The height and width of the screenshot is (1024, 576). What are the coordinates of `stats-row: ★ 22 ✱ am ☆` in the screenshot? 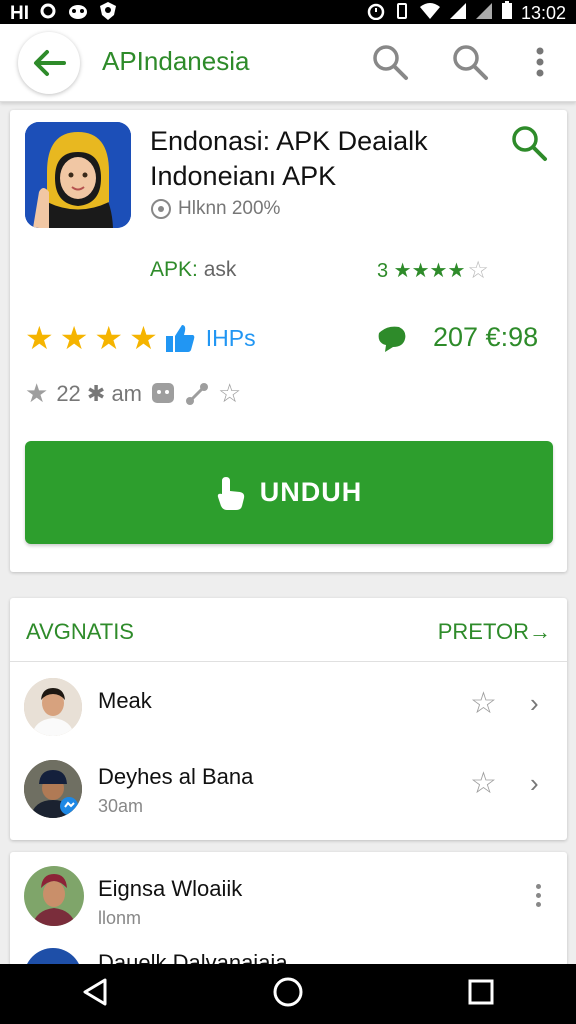 It's located at (133, 393).